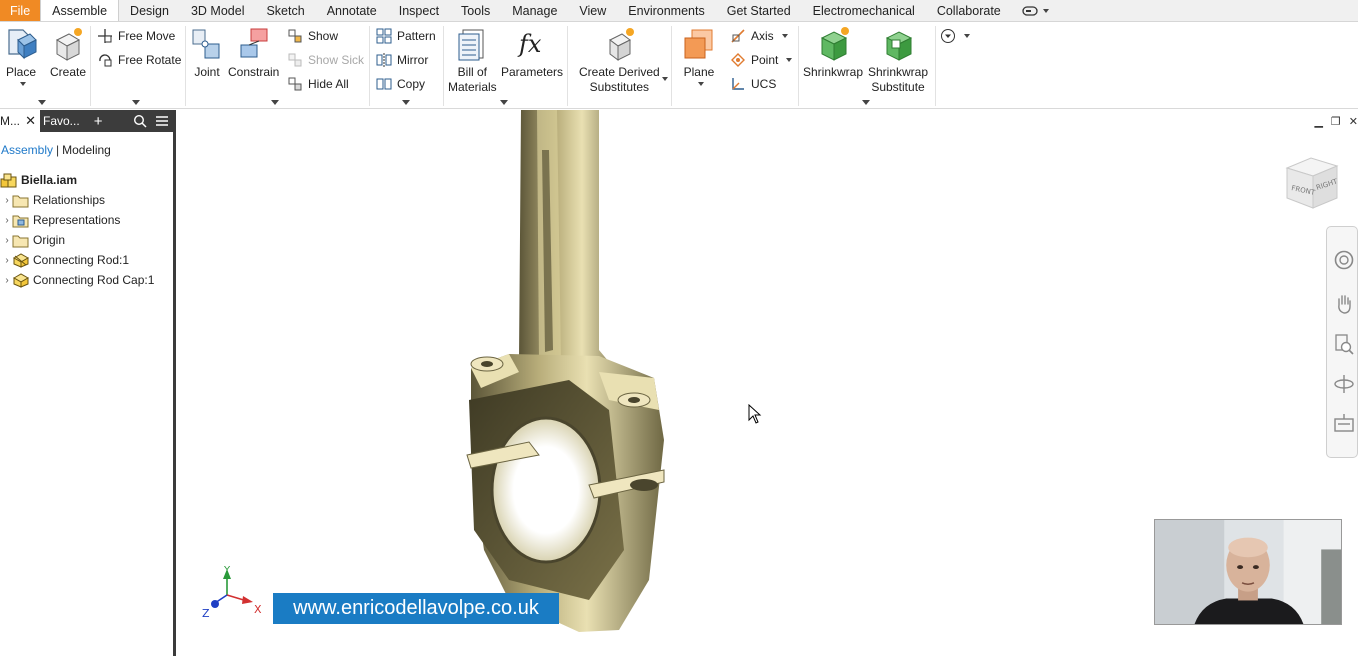 The width and height of the screenshot is (1358, 656). Describe the element at coordinates (207, 53) in the screenshot. I see `joint-button: Joint` at that location.